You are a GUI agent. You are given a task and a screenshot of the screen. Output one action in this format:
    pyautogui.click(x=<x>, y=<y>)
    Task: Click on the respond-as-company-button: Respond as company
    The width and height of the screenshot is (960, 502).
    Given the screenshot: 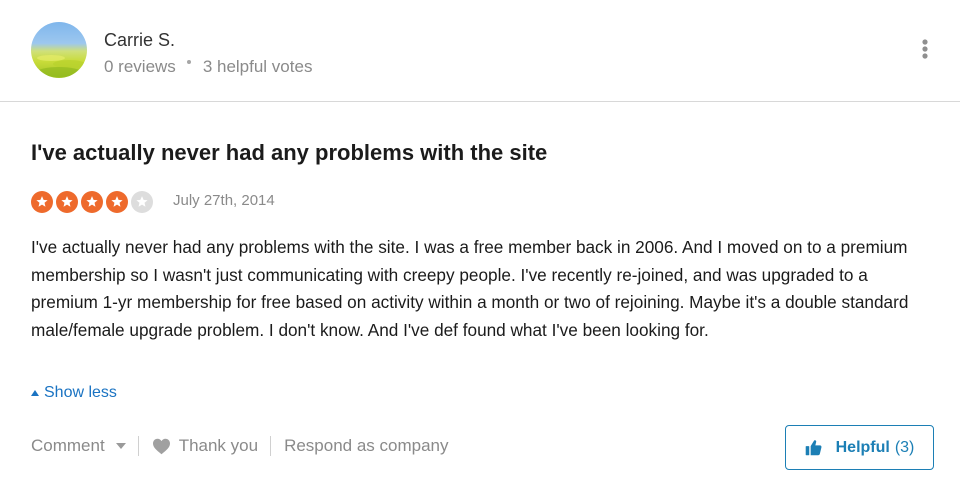 What is the action you would take?
    pyautogui.click(x=366, y=446)
    